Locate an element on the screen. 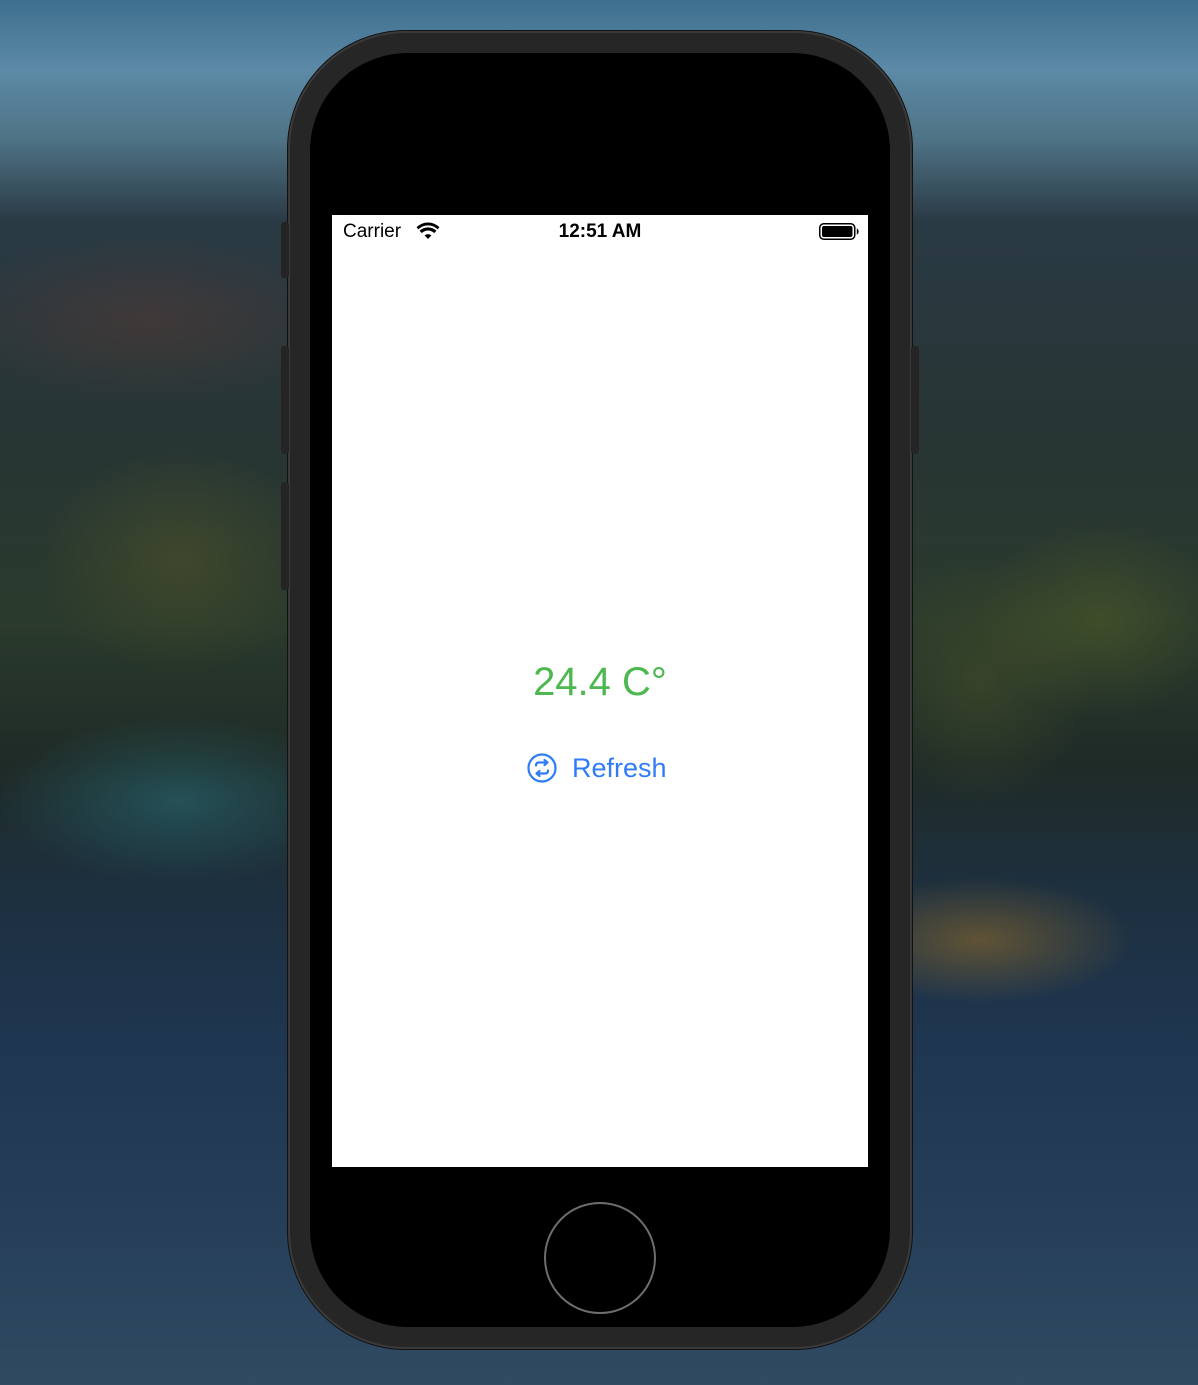 The width and height of the screenshot is (1198, 1385). refresh-button: Refresh is located at coordinates (596, 768).